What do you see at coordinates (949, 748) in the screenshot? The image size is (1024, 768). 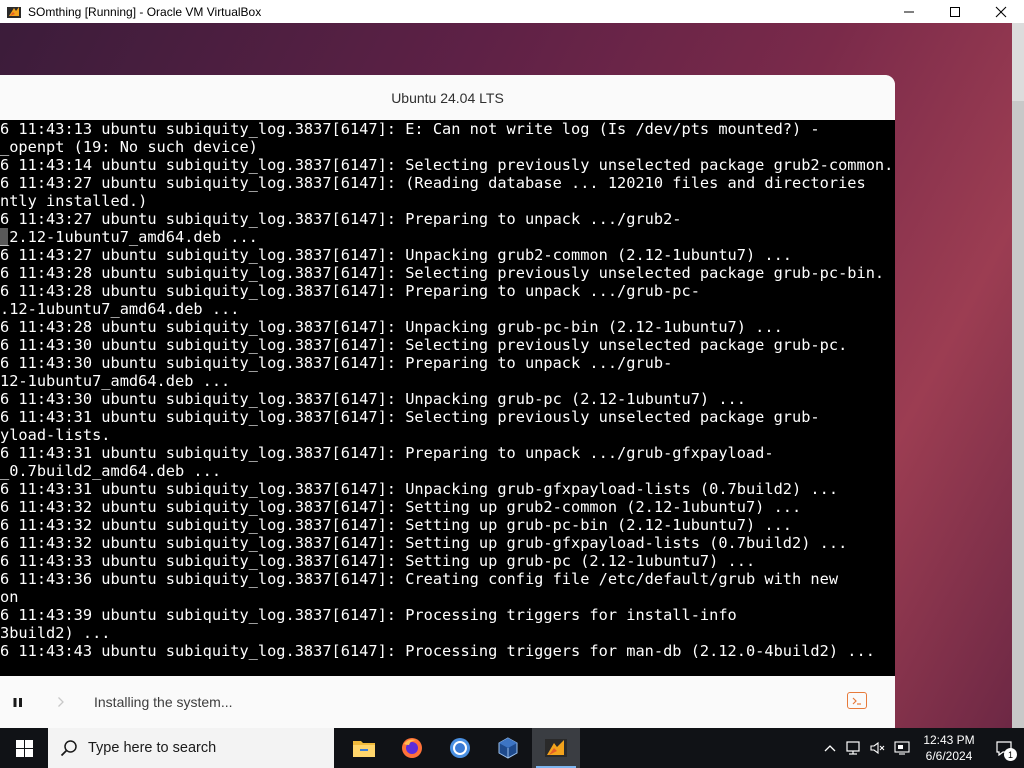 I see `taskbar-clock: 12:43 PM 6/6/2024` at bounding box center [949, 748].